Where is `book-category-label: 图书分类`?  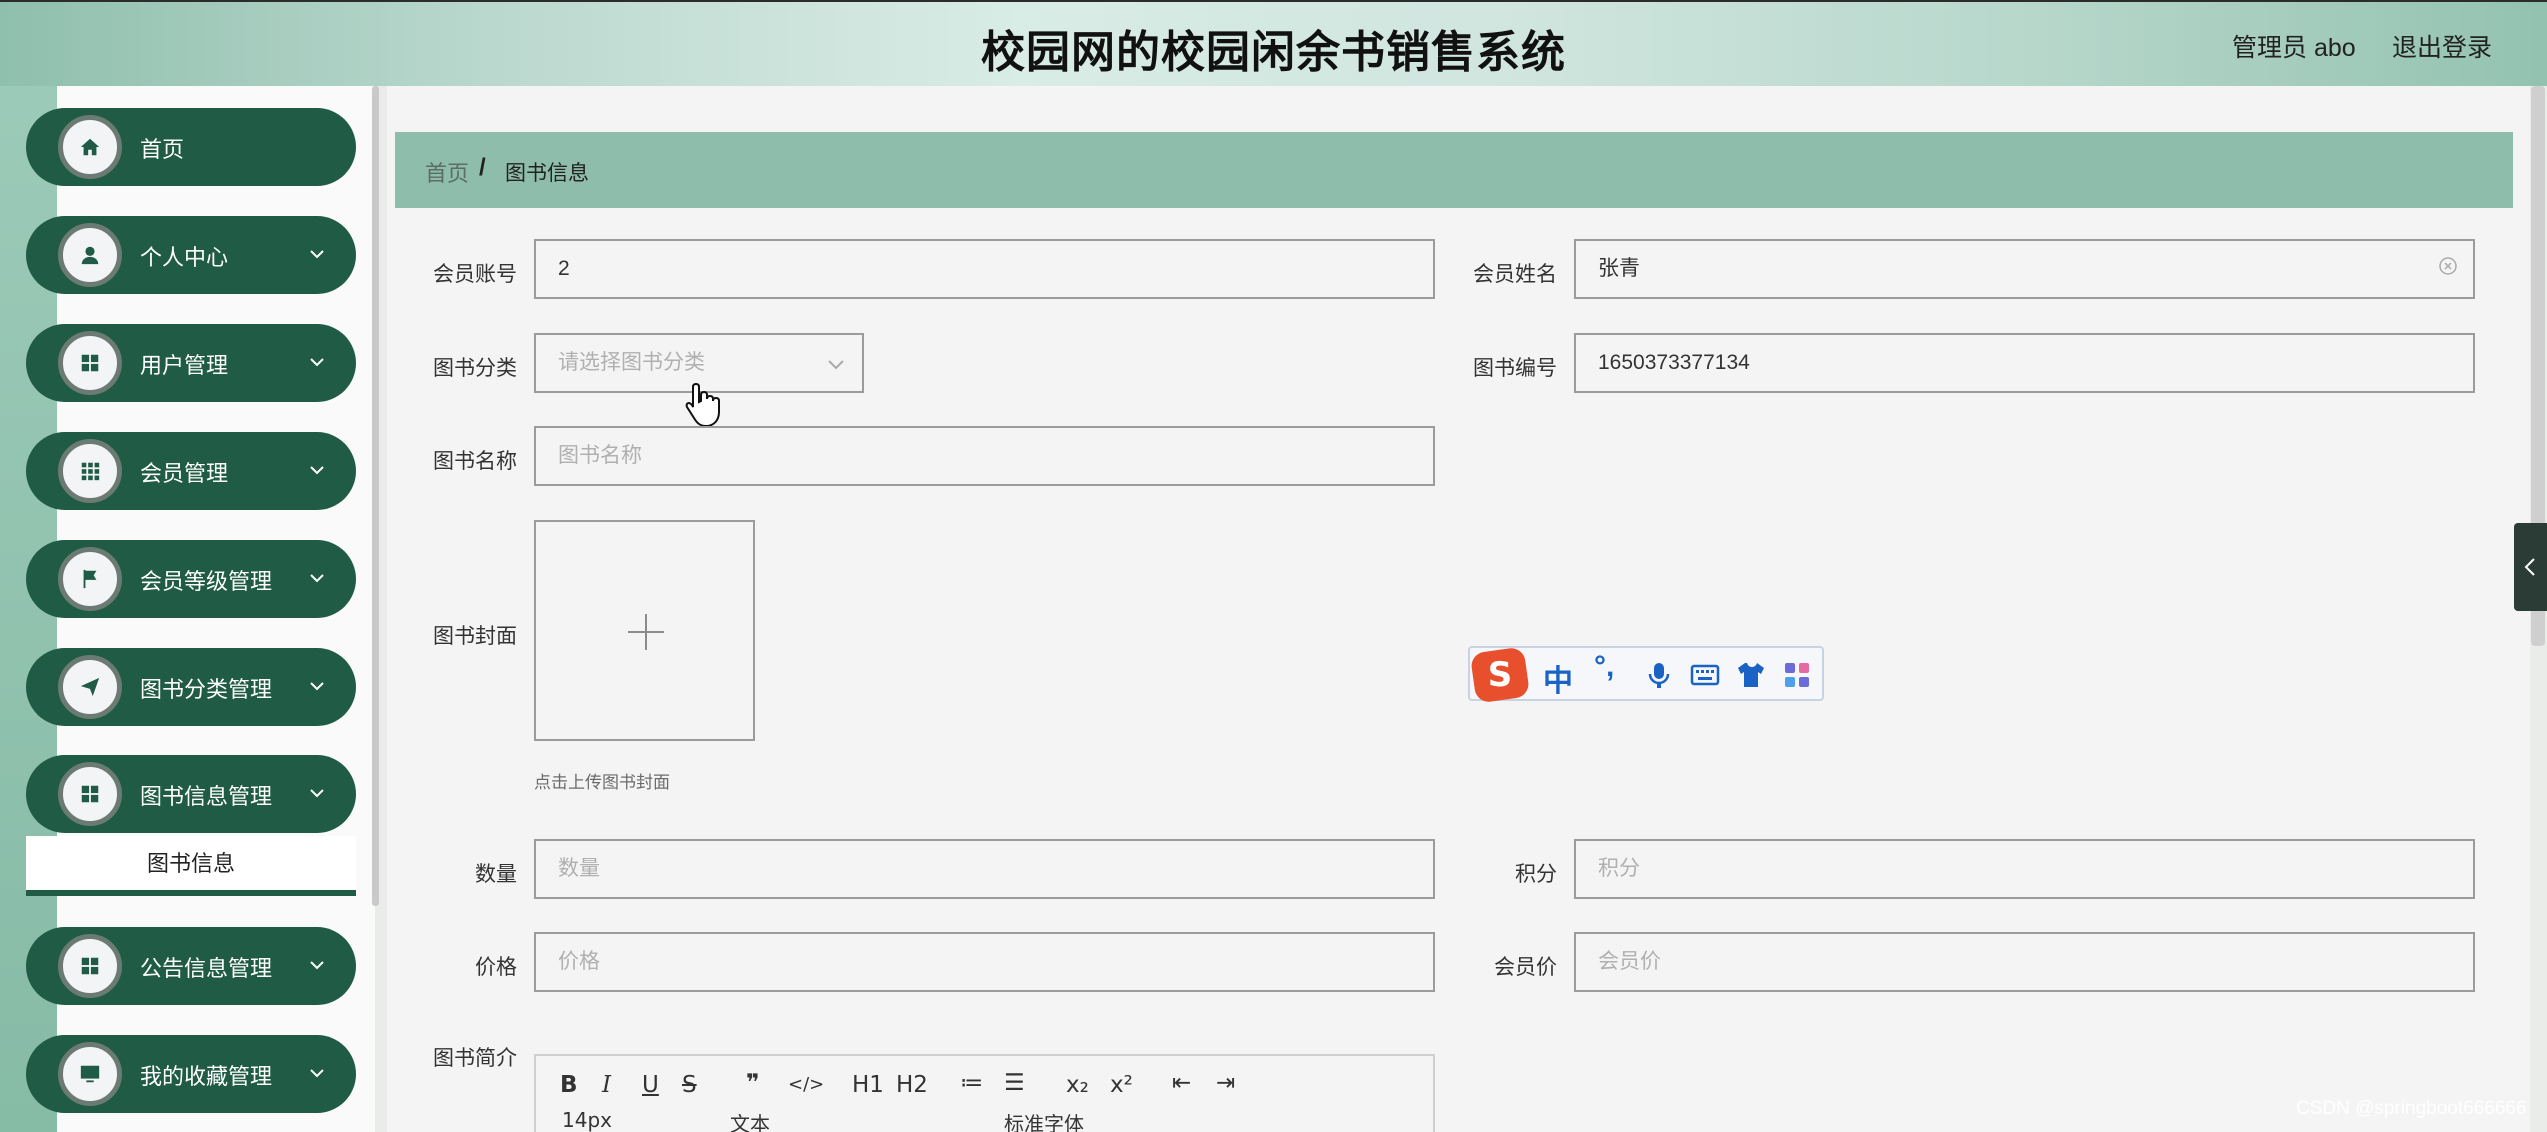
book-category-label: 图书分类 is located at coordinates (475, 368).